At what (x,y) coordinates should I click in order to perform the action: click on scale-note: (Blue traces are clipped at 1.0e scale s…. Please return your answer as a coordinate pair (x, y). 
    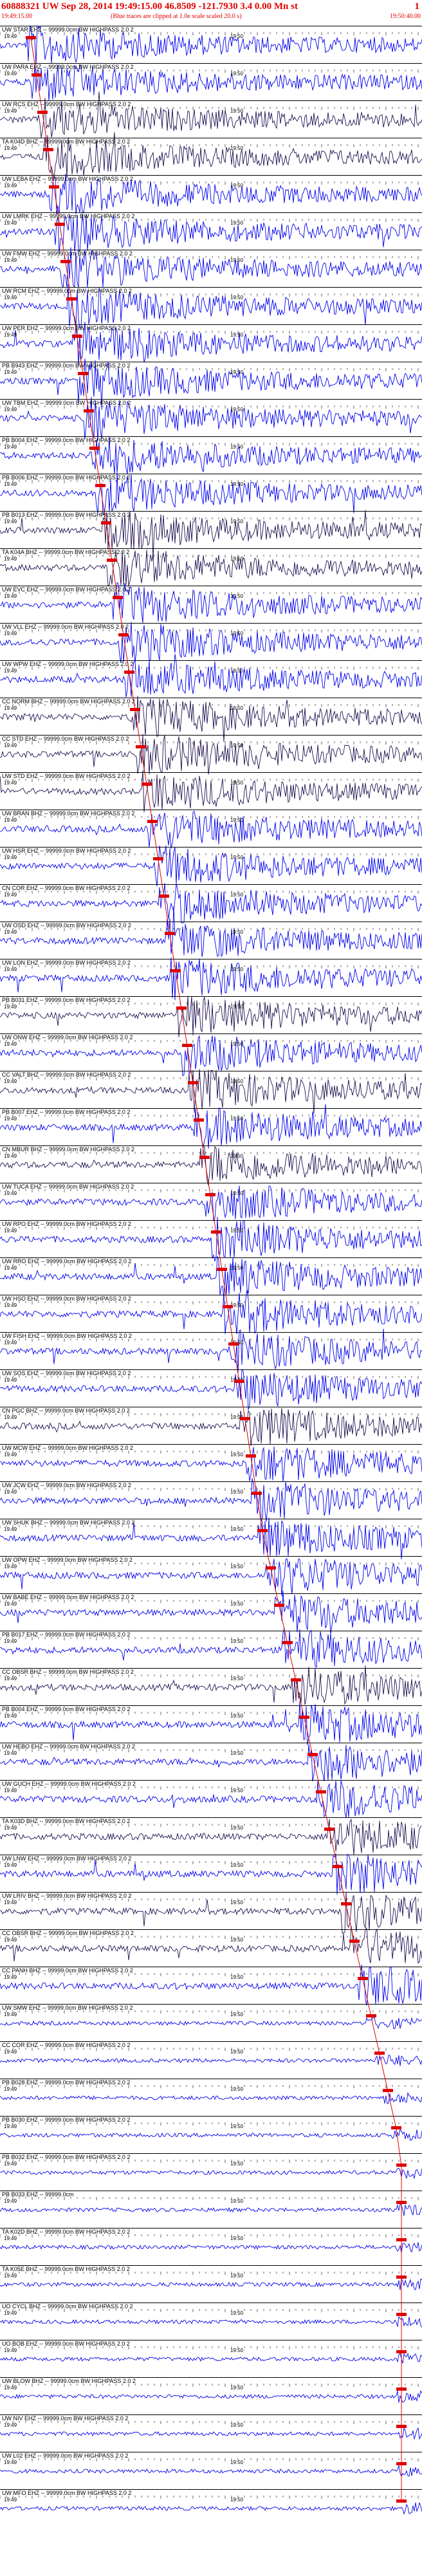
    Looking at the image, I should click on (176, 16).